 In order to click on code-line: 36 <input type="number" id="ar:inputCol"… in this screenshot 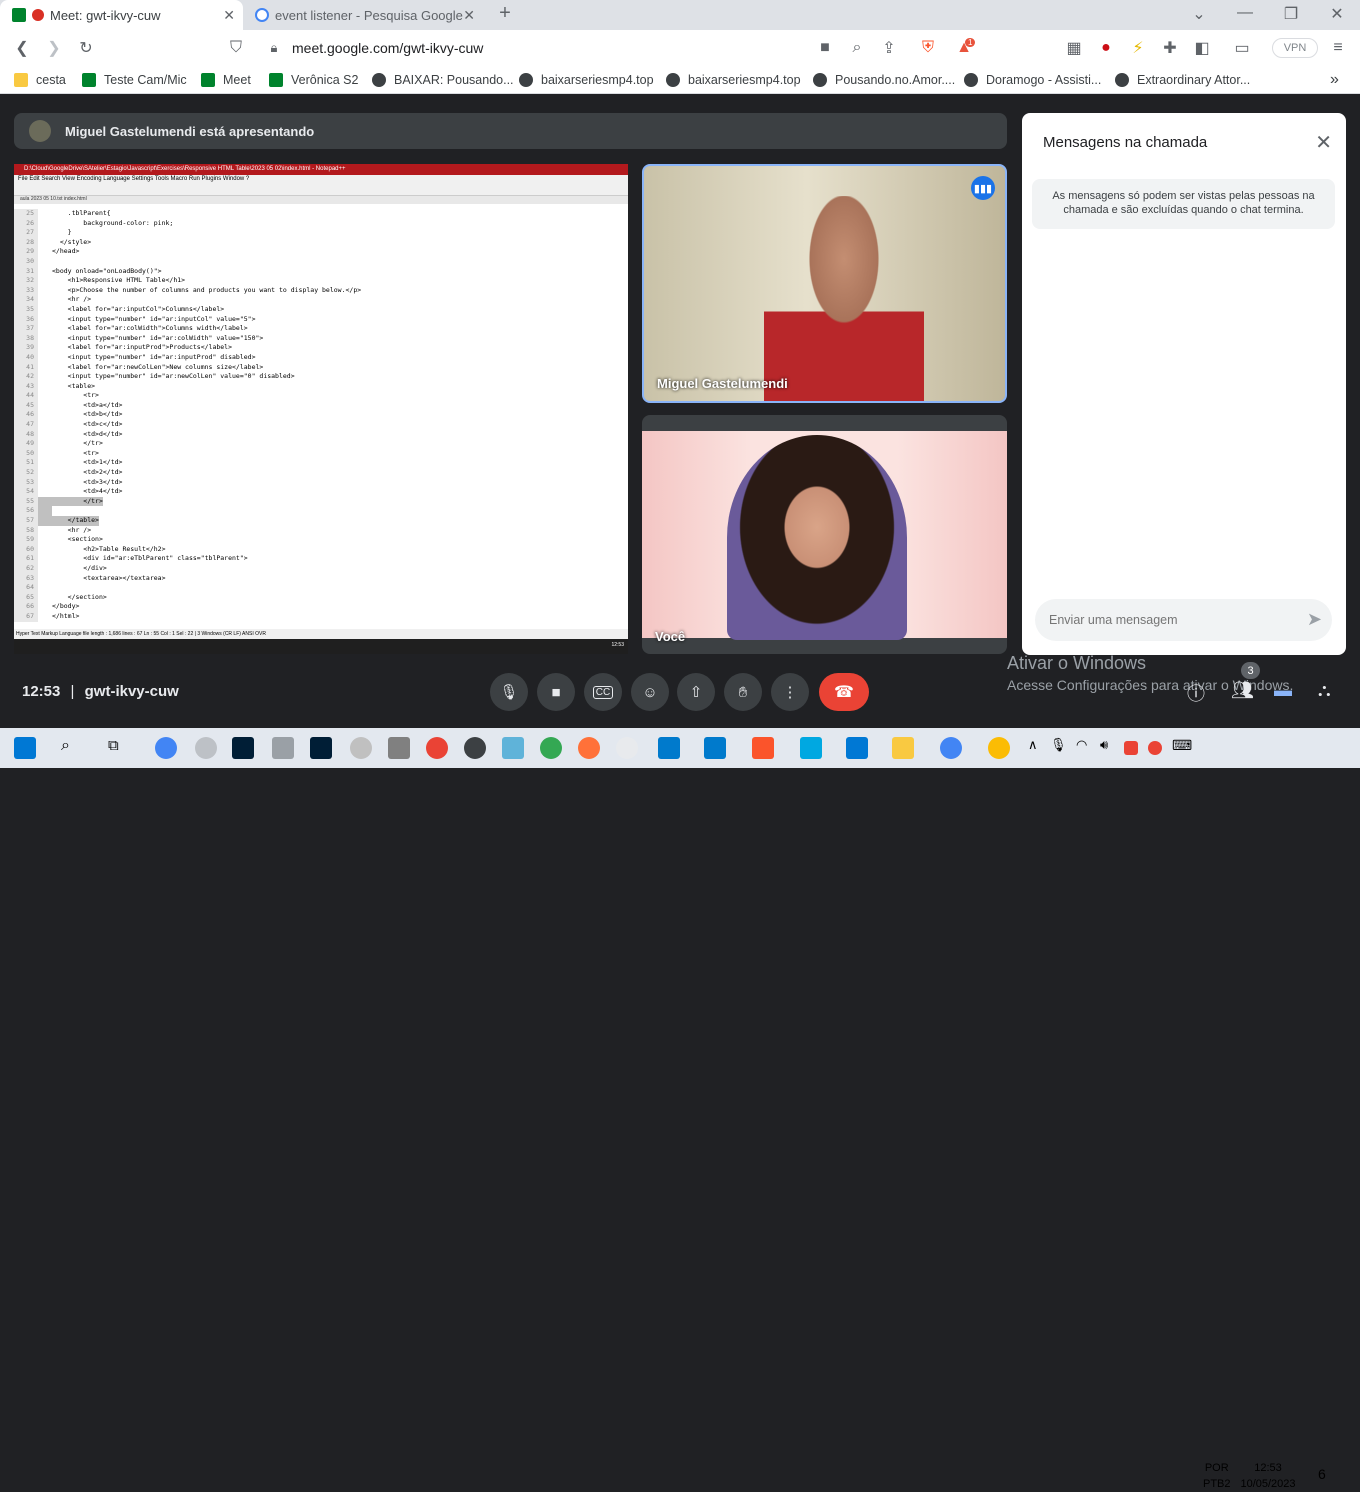, I will do `click(316, 319)`.